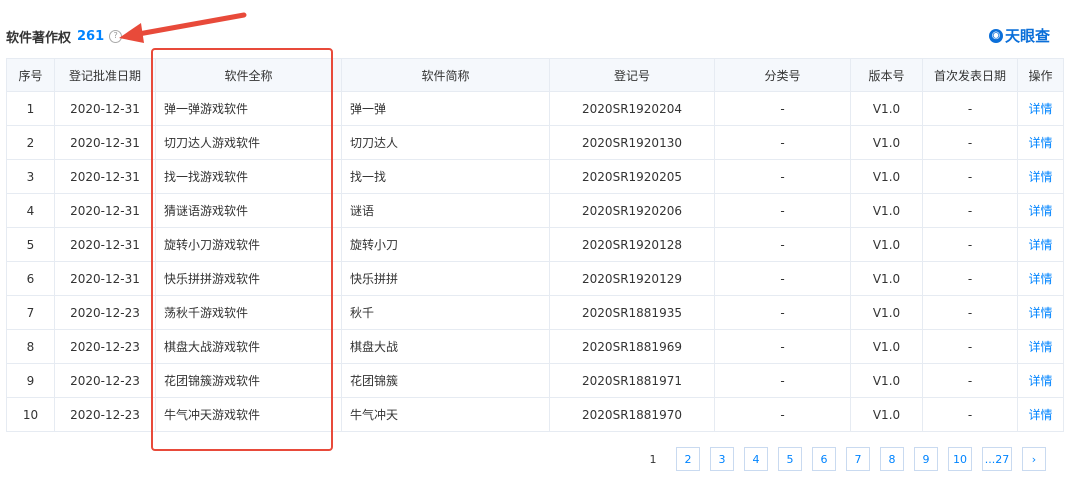 The width and height of the screenshot is (1080, 481). Describe the element at coordinates (1034, 459) in the screenshot. I see `chevron-right-icon: ›` at that location.